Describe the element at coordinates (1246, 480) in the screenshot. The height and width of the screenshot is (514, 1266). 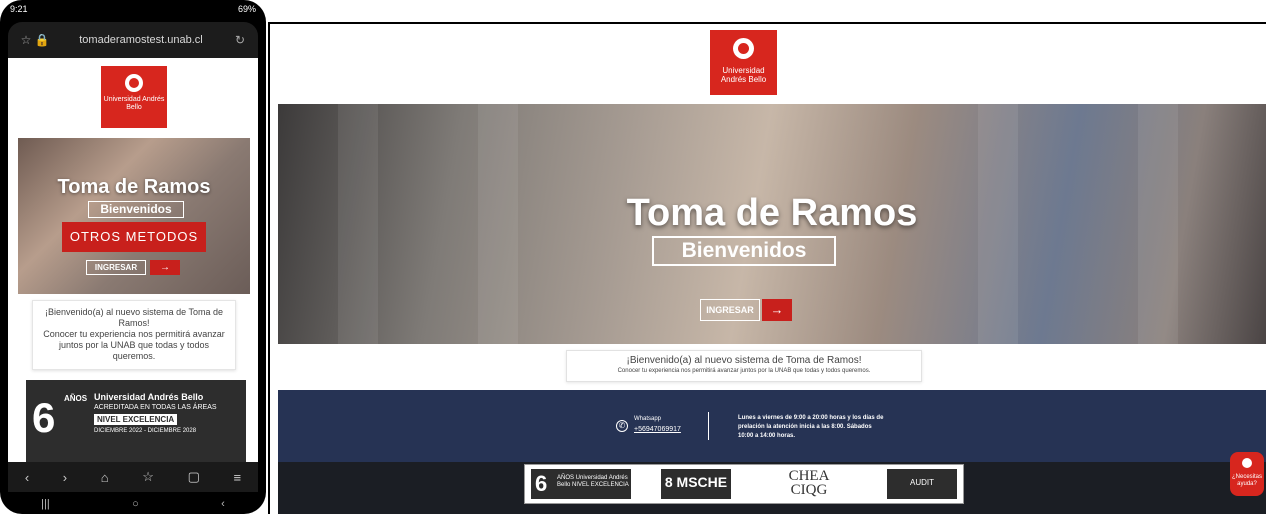
I see `help-label: ¿Necesitas ayuda?` at that location.